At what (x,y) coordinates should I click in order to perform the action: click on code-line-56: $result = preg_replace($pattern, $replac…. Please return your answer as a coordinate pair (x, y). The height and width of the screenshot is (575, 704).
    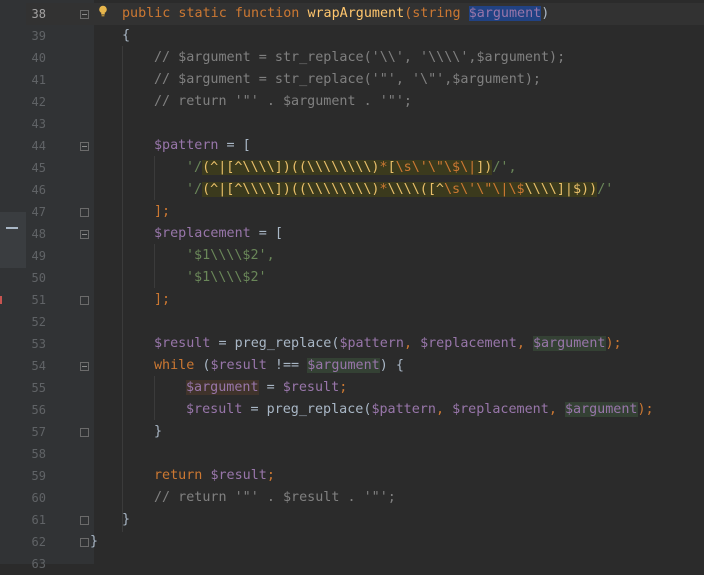
    Looking at the image, I should click on (420, 410).